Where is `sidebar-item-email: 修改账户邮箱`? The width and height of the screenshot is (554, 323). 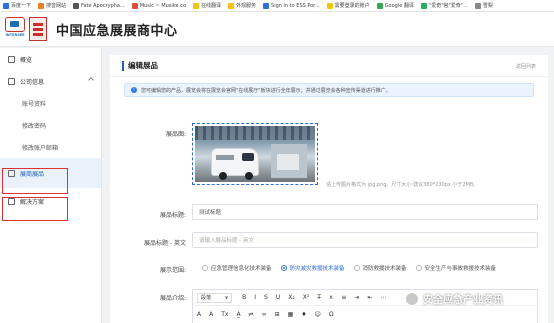
sidebar-item-email: 修改账户邮箱 is located at coordinates (50, 147).